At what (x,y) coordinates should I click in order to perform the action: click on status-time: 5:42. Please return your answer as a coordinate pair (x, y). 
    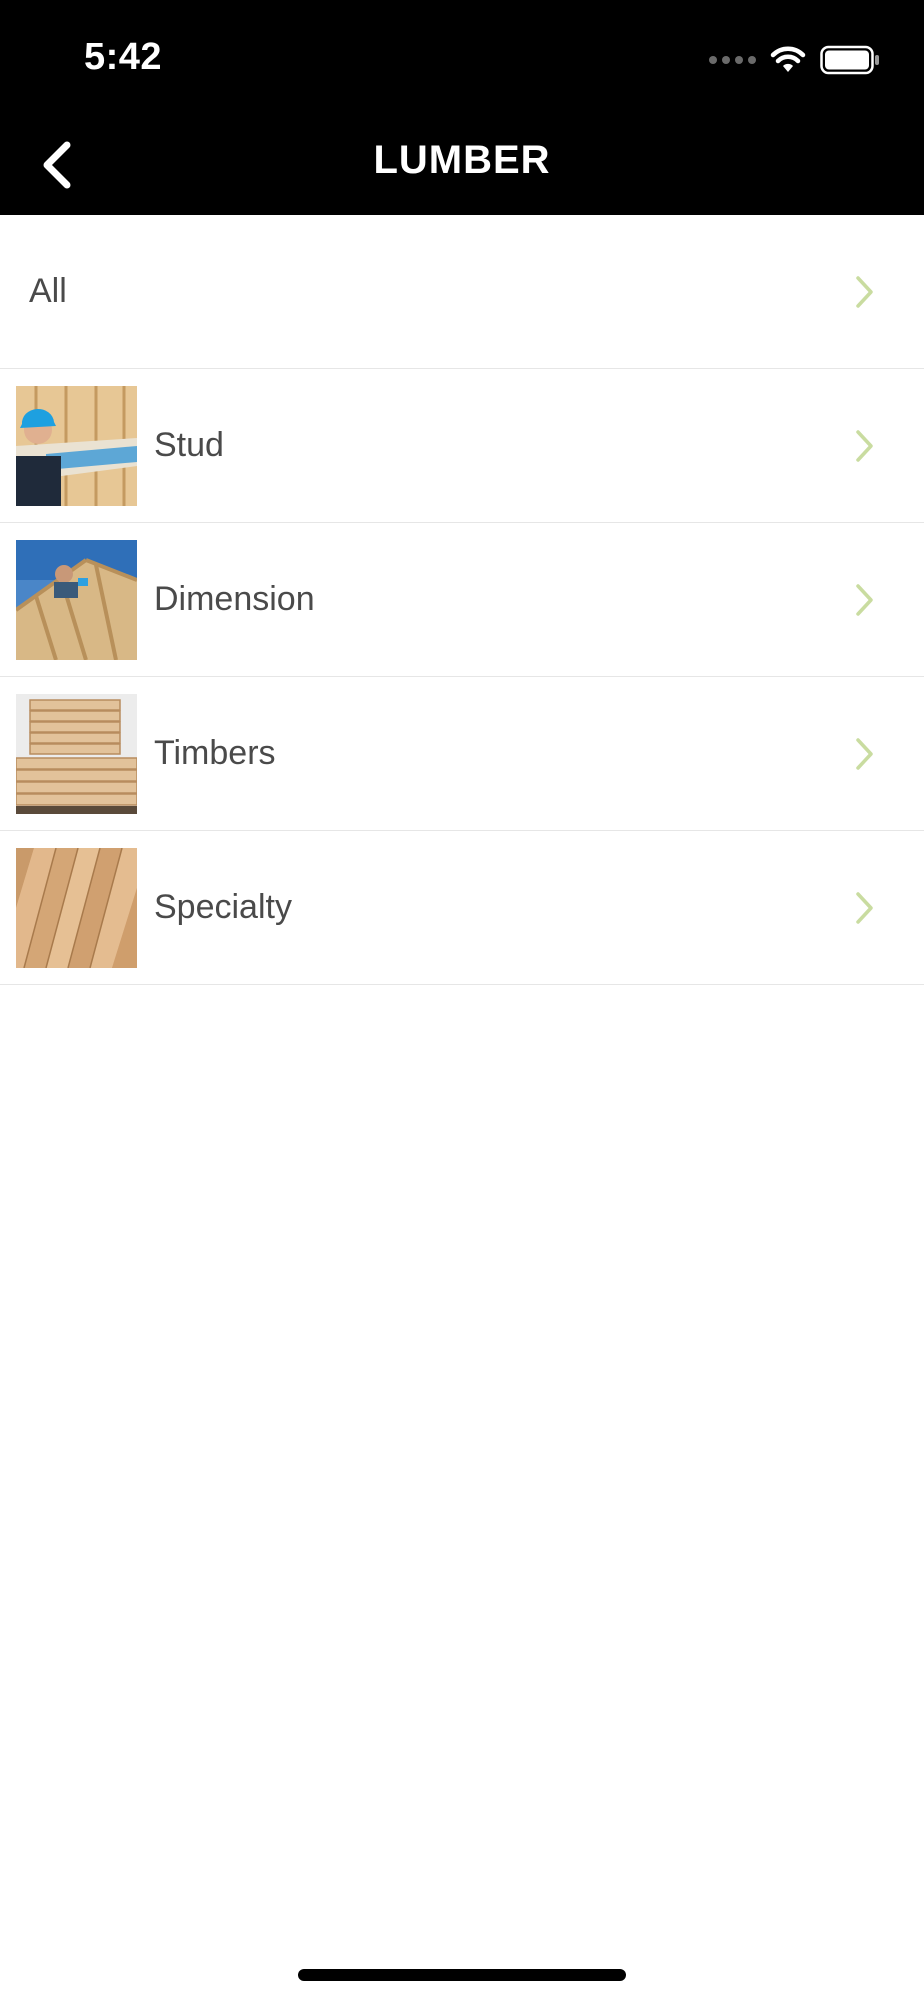
    Looking at the image, I should click on (123, 57).